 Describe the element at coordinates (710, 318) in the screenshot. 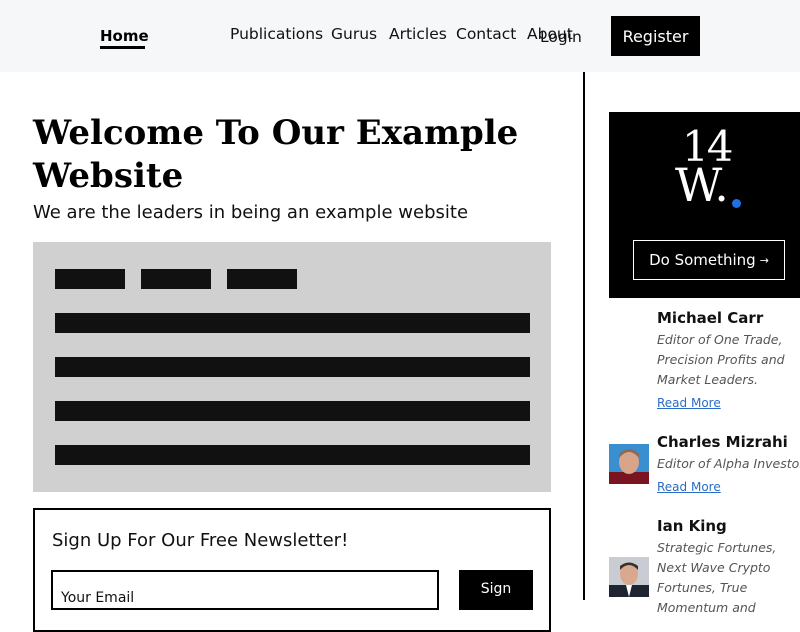

I see `guru-name: Michael Carr` at that location.